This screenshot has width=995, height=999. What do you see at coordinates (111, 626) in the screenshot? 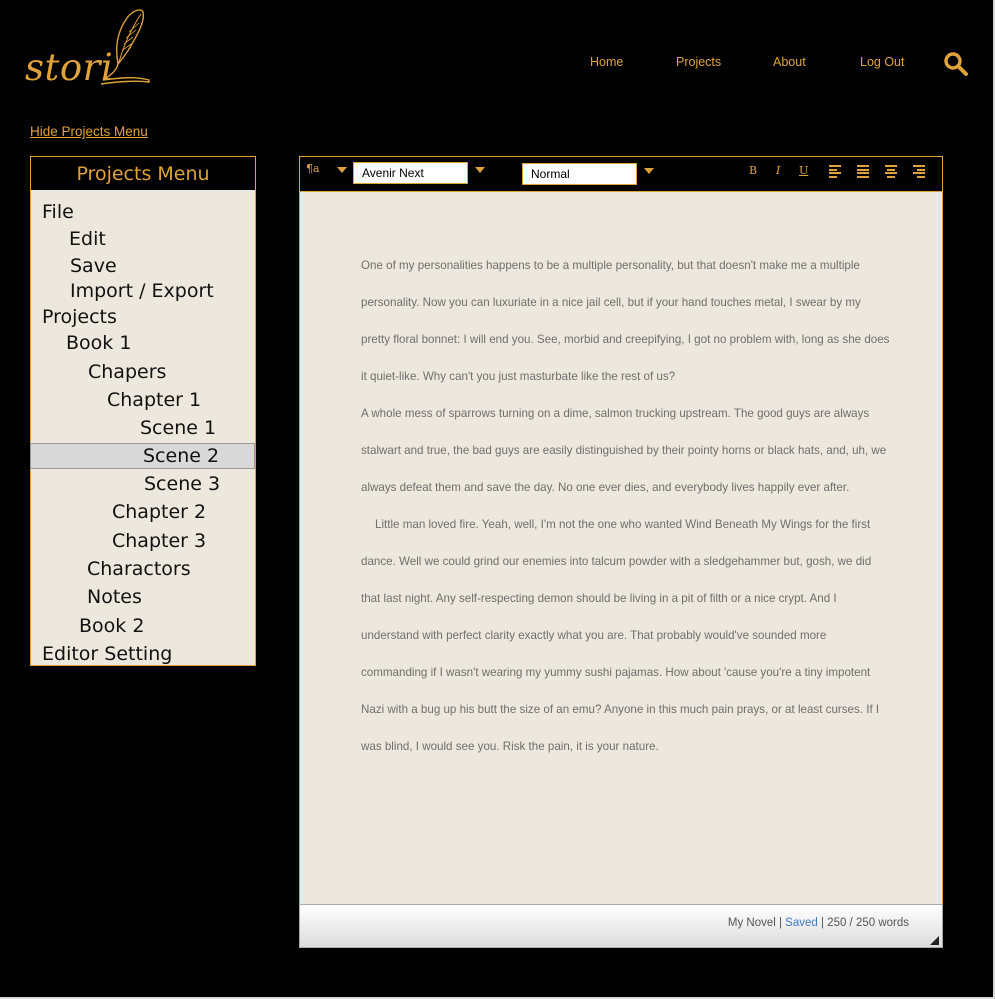
I see `menu-item-book-2: Book 2` at bounding box center [111, 626].